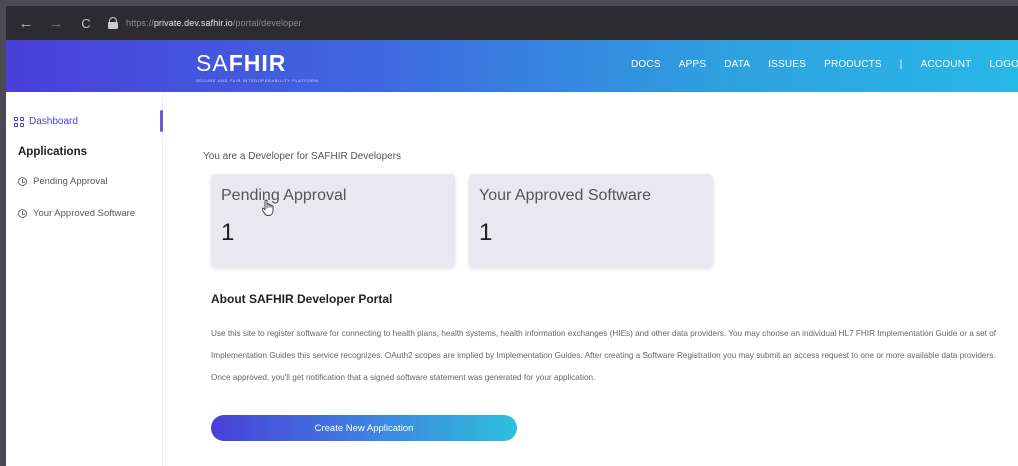 The width and height of the screenshot is (1018, 466). What do you see at coordinates (692, 64) in the screenshot?
I see `nav-apps: APPS` at bounding box center [692, 64].